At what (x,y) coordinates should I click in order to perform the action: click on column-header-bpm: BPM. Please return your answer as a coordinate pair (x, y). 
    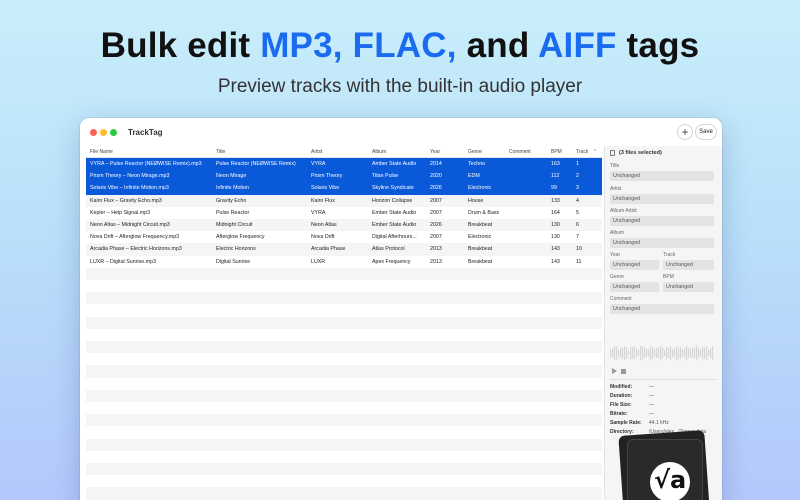
    Looking at the image, I should click on (556, 152).